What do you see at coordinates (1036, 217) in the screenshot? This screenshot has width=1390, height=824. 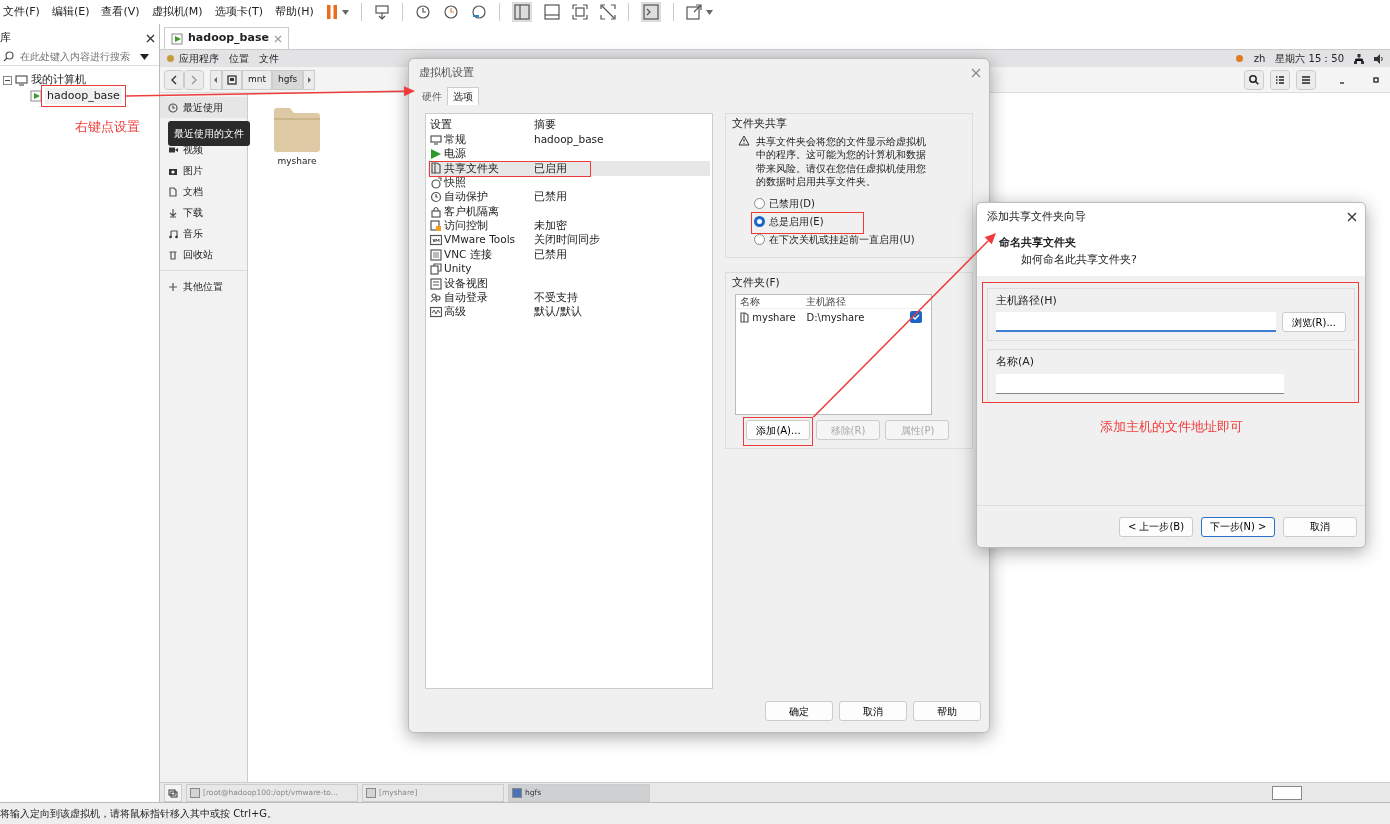 I see `window-title: 添加共享文件夹向导` at bounding box center [1036, 217].